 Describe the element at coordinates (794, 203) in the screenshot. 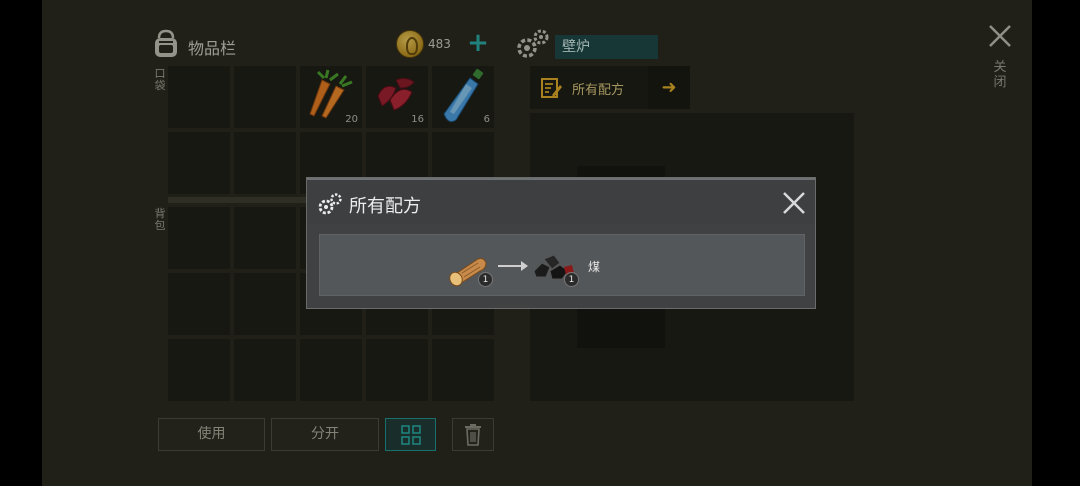

I see `close-icon` at that location.